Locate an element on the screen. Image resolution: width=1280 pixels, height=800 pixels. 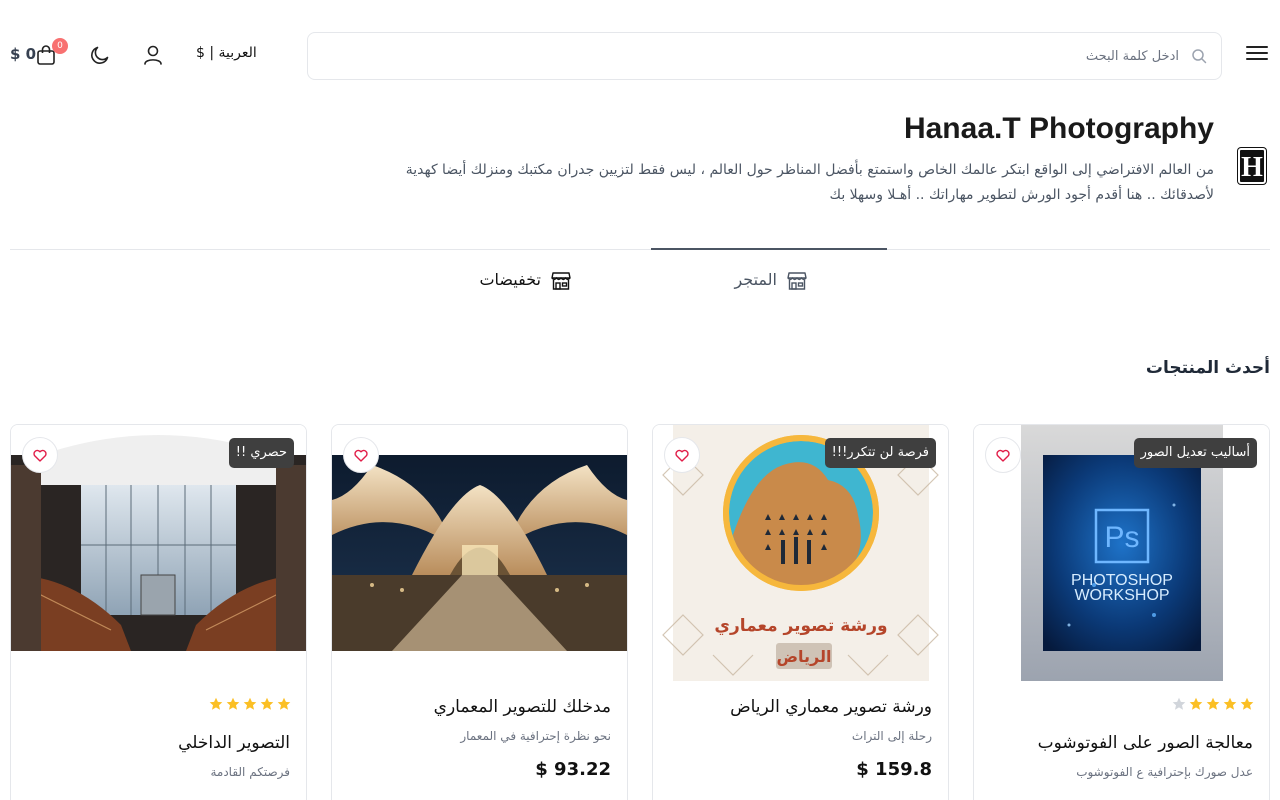
product-subtitle: نحو نظرة إحترافية في المعمار is located at coordinates (535, 736).